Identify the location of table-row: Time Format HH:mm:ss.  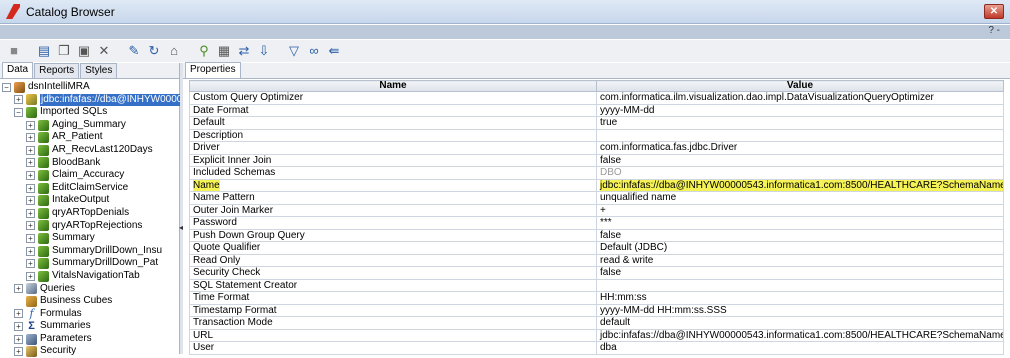
(596, 298).